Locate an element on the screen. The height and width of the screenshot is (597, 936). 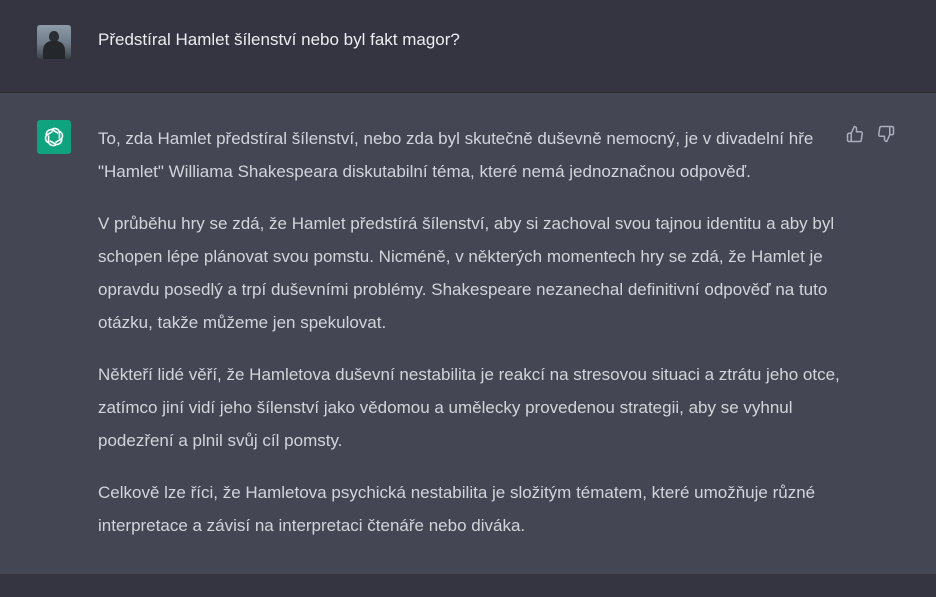
thumbs-up-icon is located at coordinates (855, 134).